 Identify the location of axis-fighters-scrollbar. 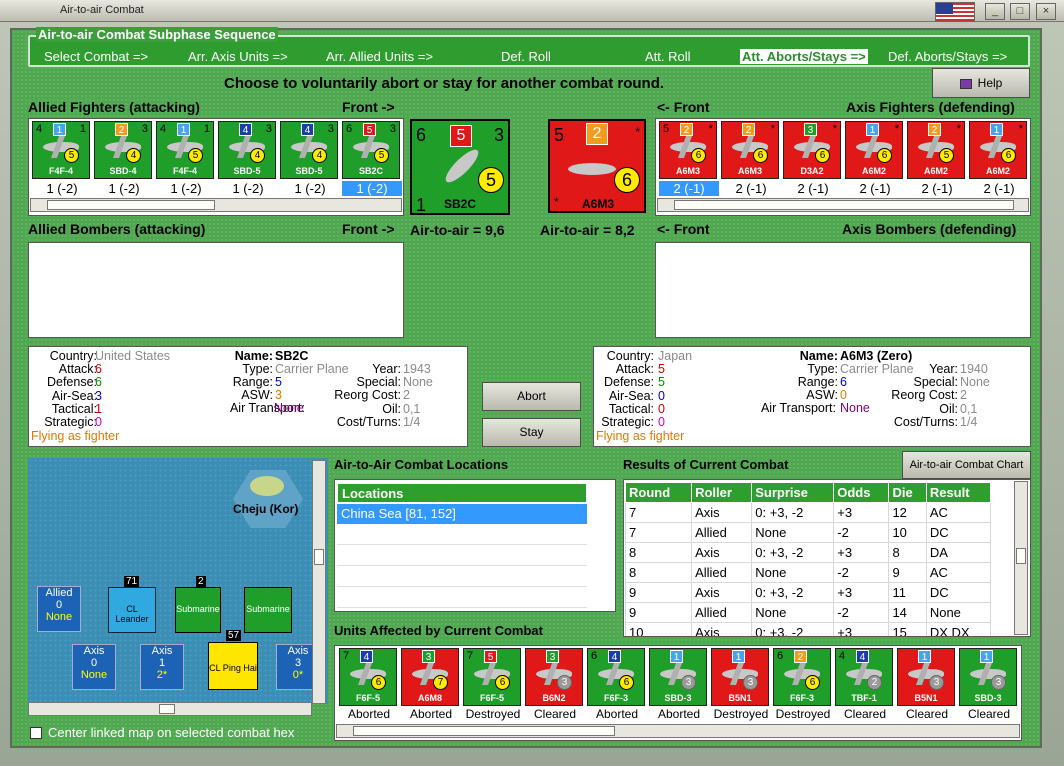
(843, 205).